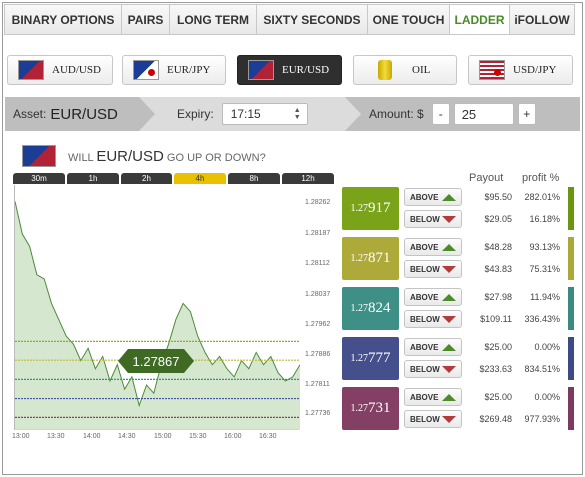 This screenshot has width=585, height=477. What do you see at coordinates (56, 436) in the screenshot?
I see `x-tick-label: 13:30` at bounding box center [56, 436].